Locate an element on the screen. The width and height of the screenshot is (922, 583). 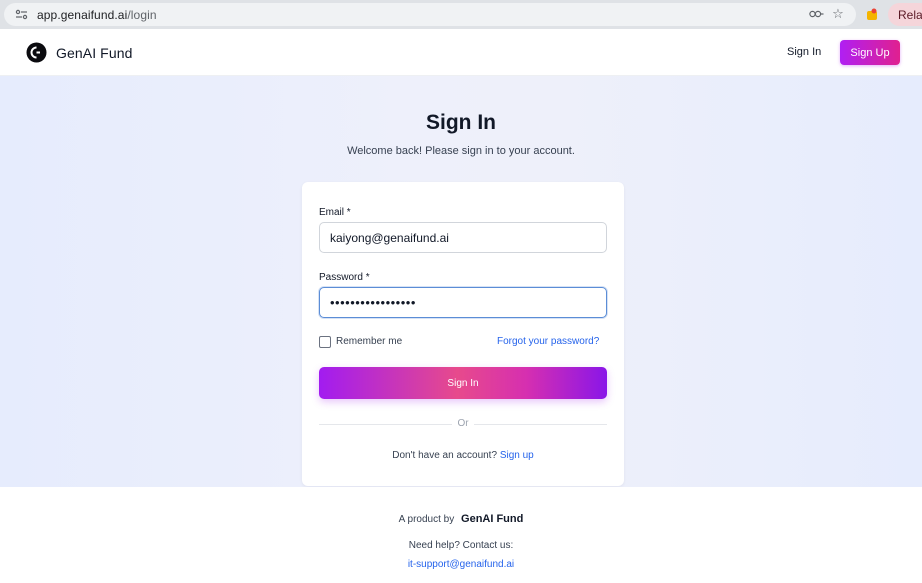
brand-name: GenAI Fund is located at coordinates (94, 52).